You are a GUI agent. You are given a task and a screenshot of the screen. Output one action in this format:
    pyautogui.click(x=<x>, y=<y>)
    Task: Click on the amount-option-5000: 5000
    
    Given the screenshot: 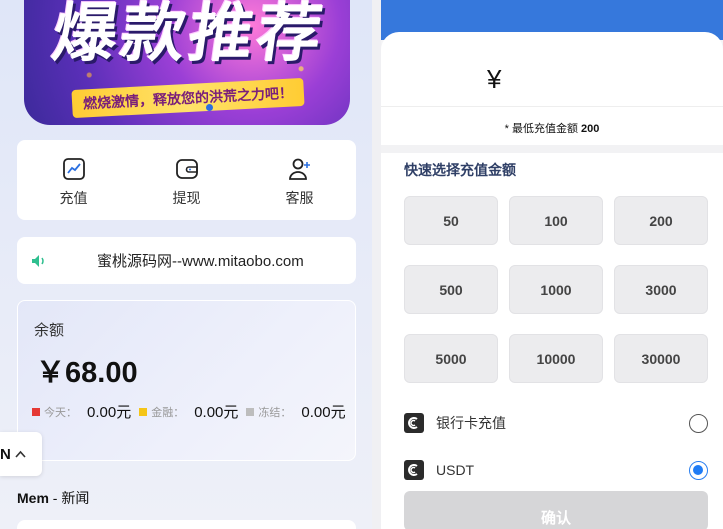 What is the action you would take?
    pyautogui.click(x=451, y=358)
    